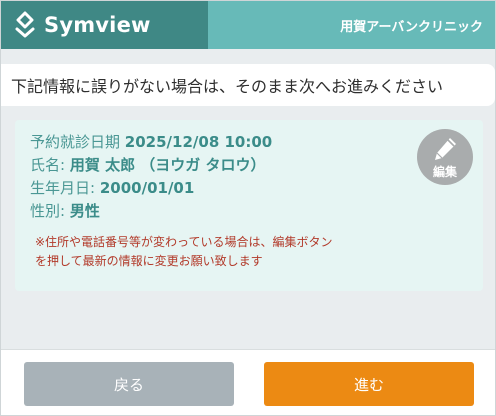 The width and height of the screenshot is (496, 416). I want to click on header: Symview 用賀アーバンクリニック, so click(248, 25).